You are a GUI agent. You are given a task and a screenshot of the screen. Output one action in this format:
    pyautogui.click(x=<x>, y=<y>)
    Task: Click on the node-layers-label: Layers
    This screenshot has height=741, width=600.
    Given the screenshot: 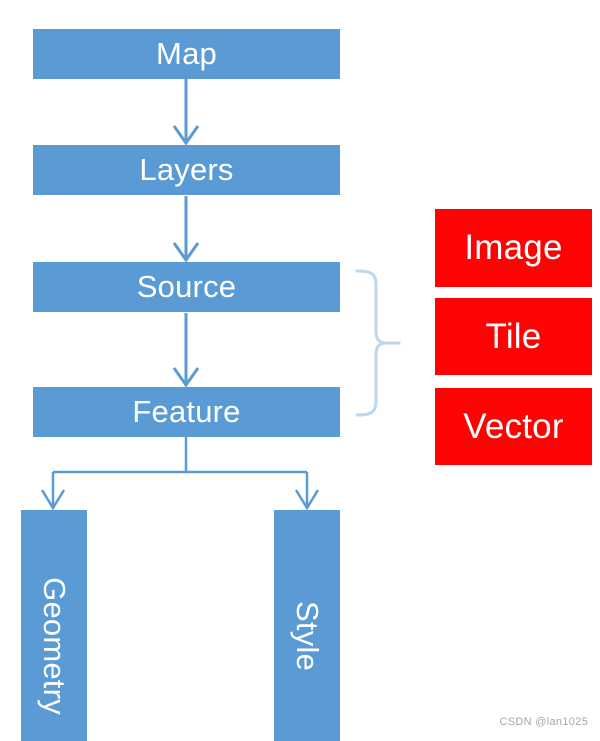 What is the action you would take?
    pyautogui.click(x=186, y=169)
    